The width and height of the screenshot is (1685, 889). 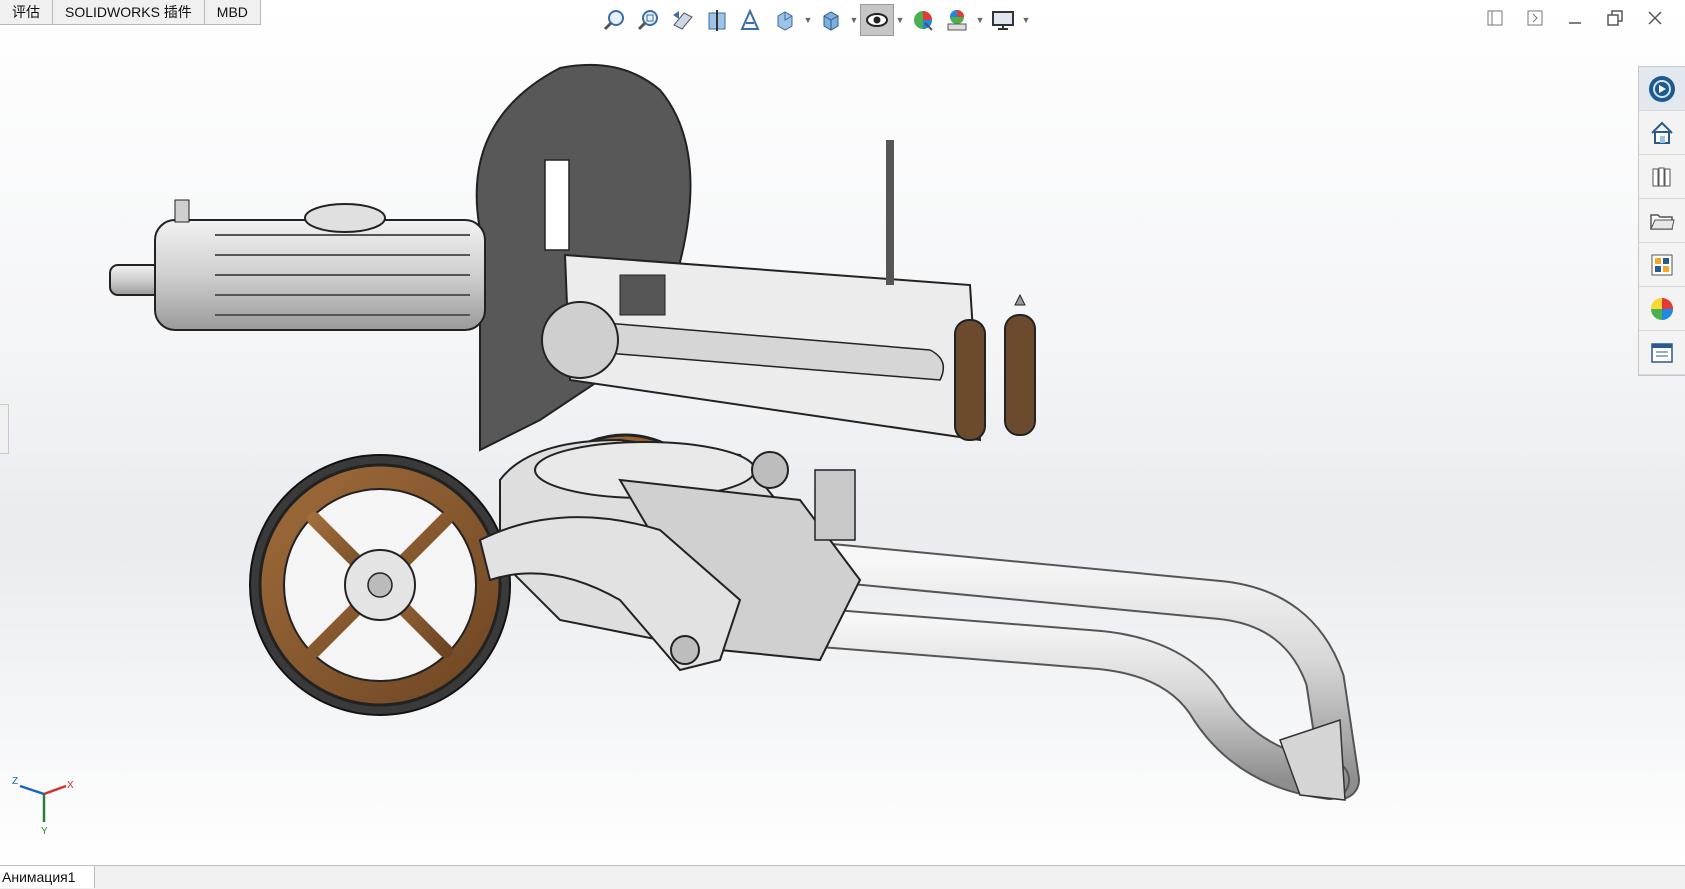 What do you see at coordinates (70, 785) in the screenshot?
I see `triad-x-label: X` at bounding box center [70, 785].